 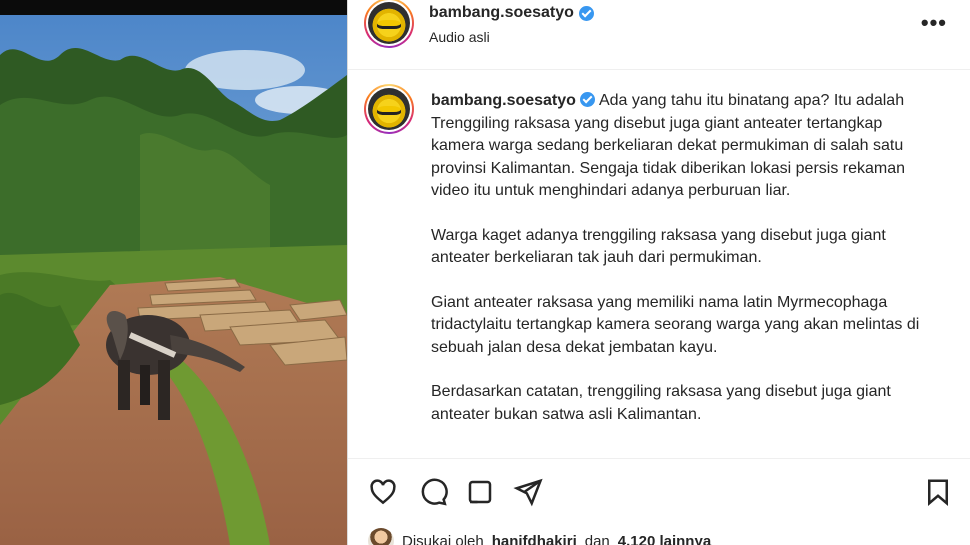 I want to click on caption-username: bambang.soesatyo, so click(x=503, y=100).